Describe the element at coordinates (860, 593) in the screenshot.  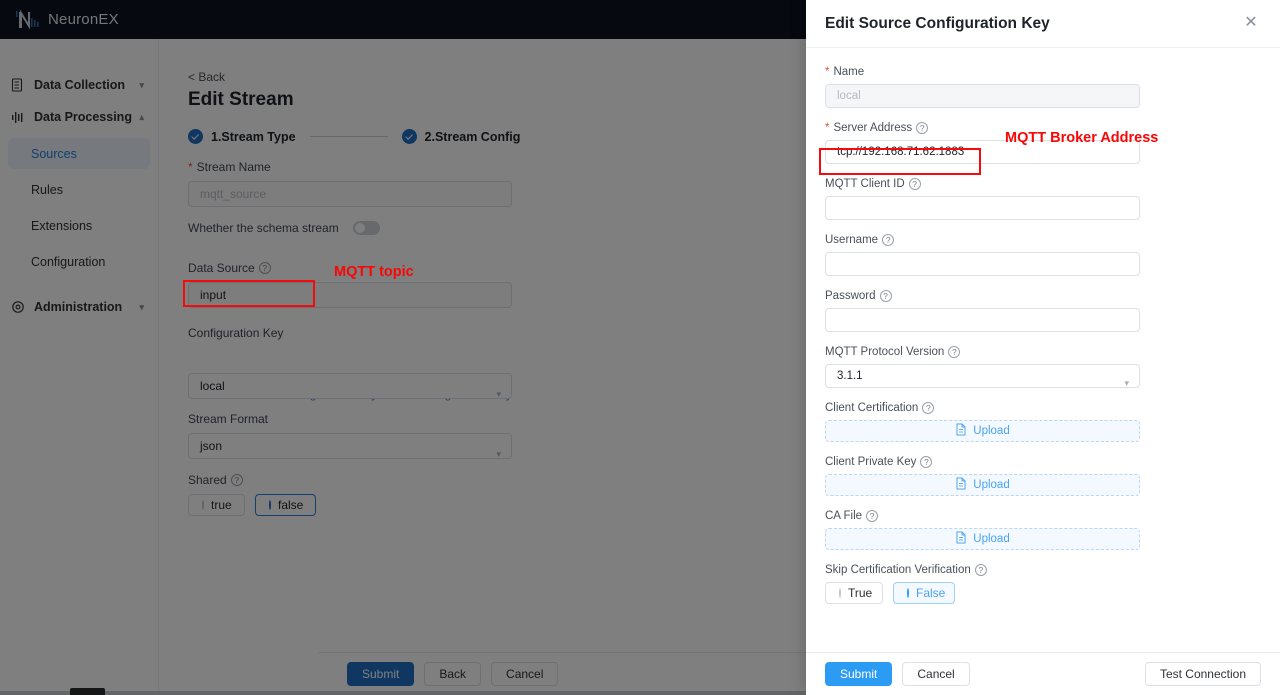
I see `radio-label: True` at that location.